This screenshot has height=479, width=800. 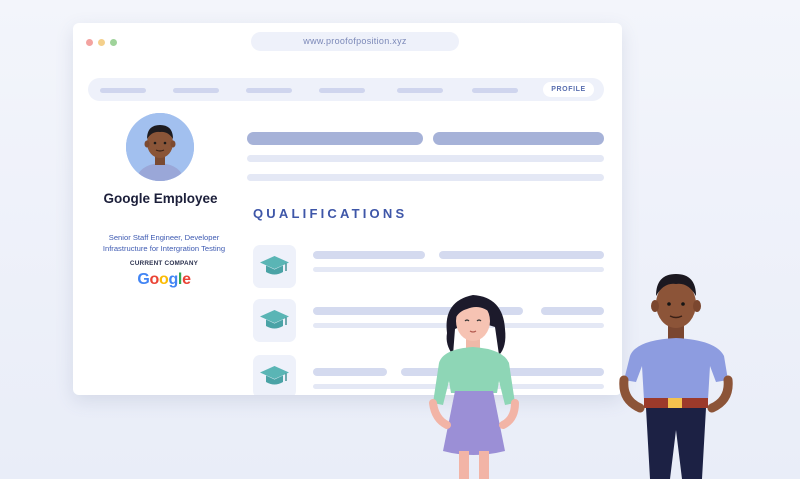 I want to click on close-dot-icon, so click(x=89, y=42).